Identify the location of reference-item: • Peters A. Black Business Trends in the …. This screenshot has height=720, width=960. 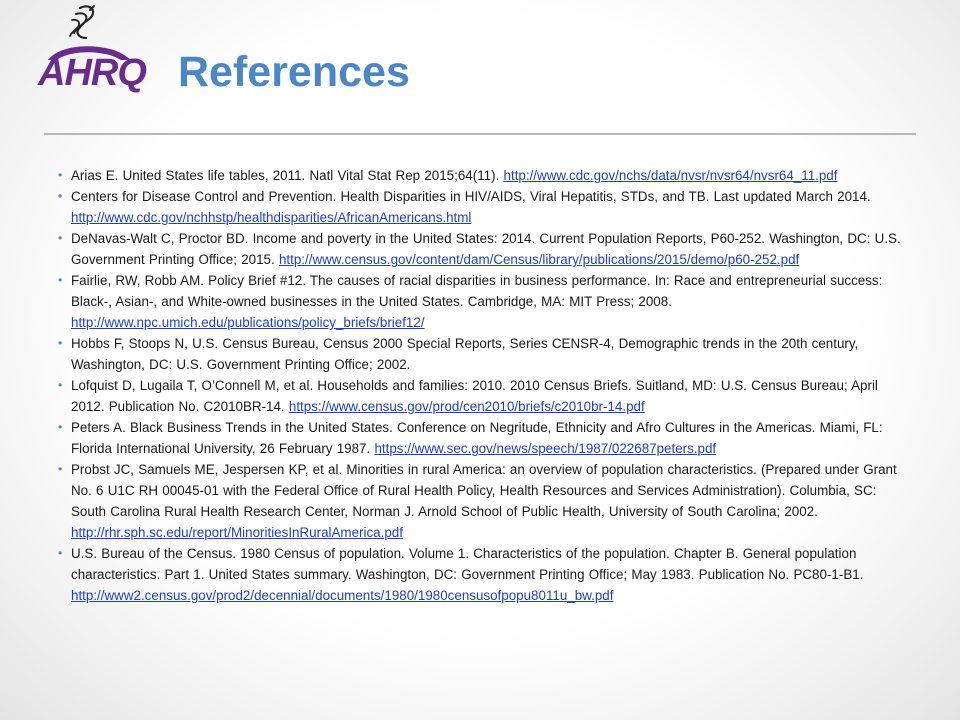
(480, 438).